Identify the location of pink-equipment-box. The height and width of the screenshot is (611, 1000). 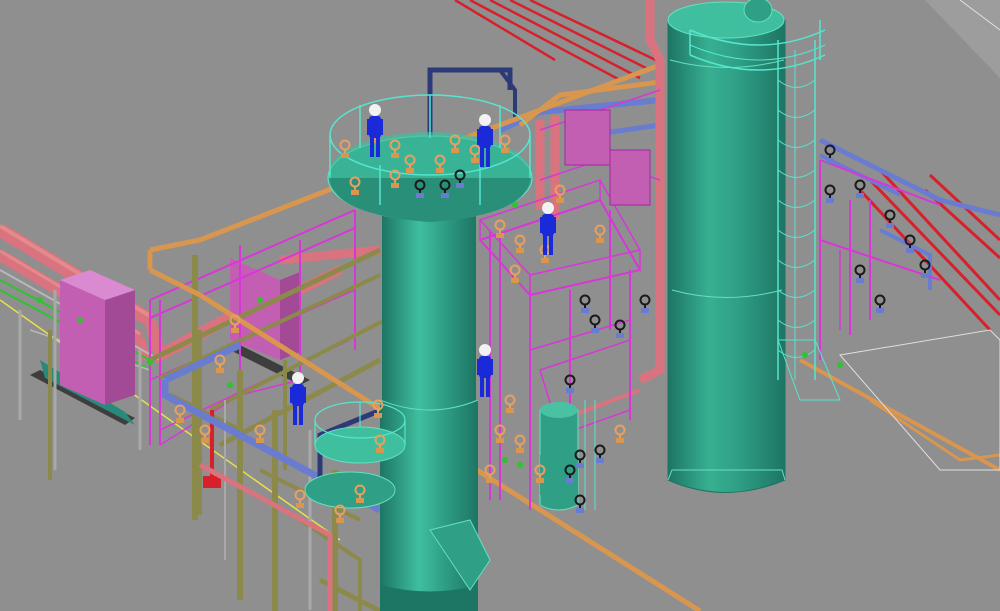
(82, 342).